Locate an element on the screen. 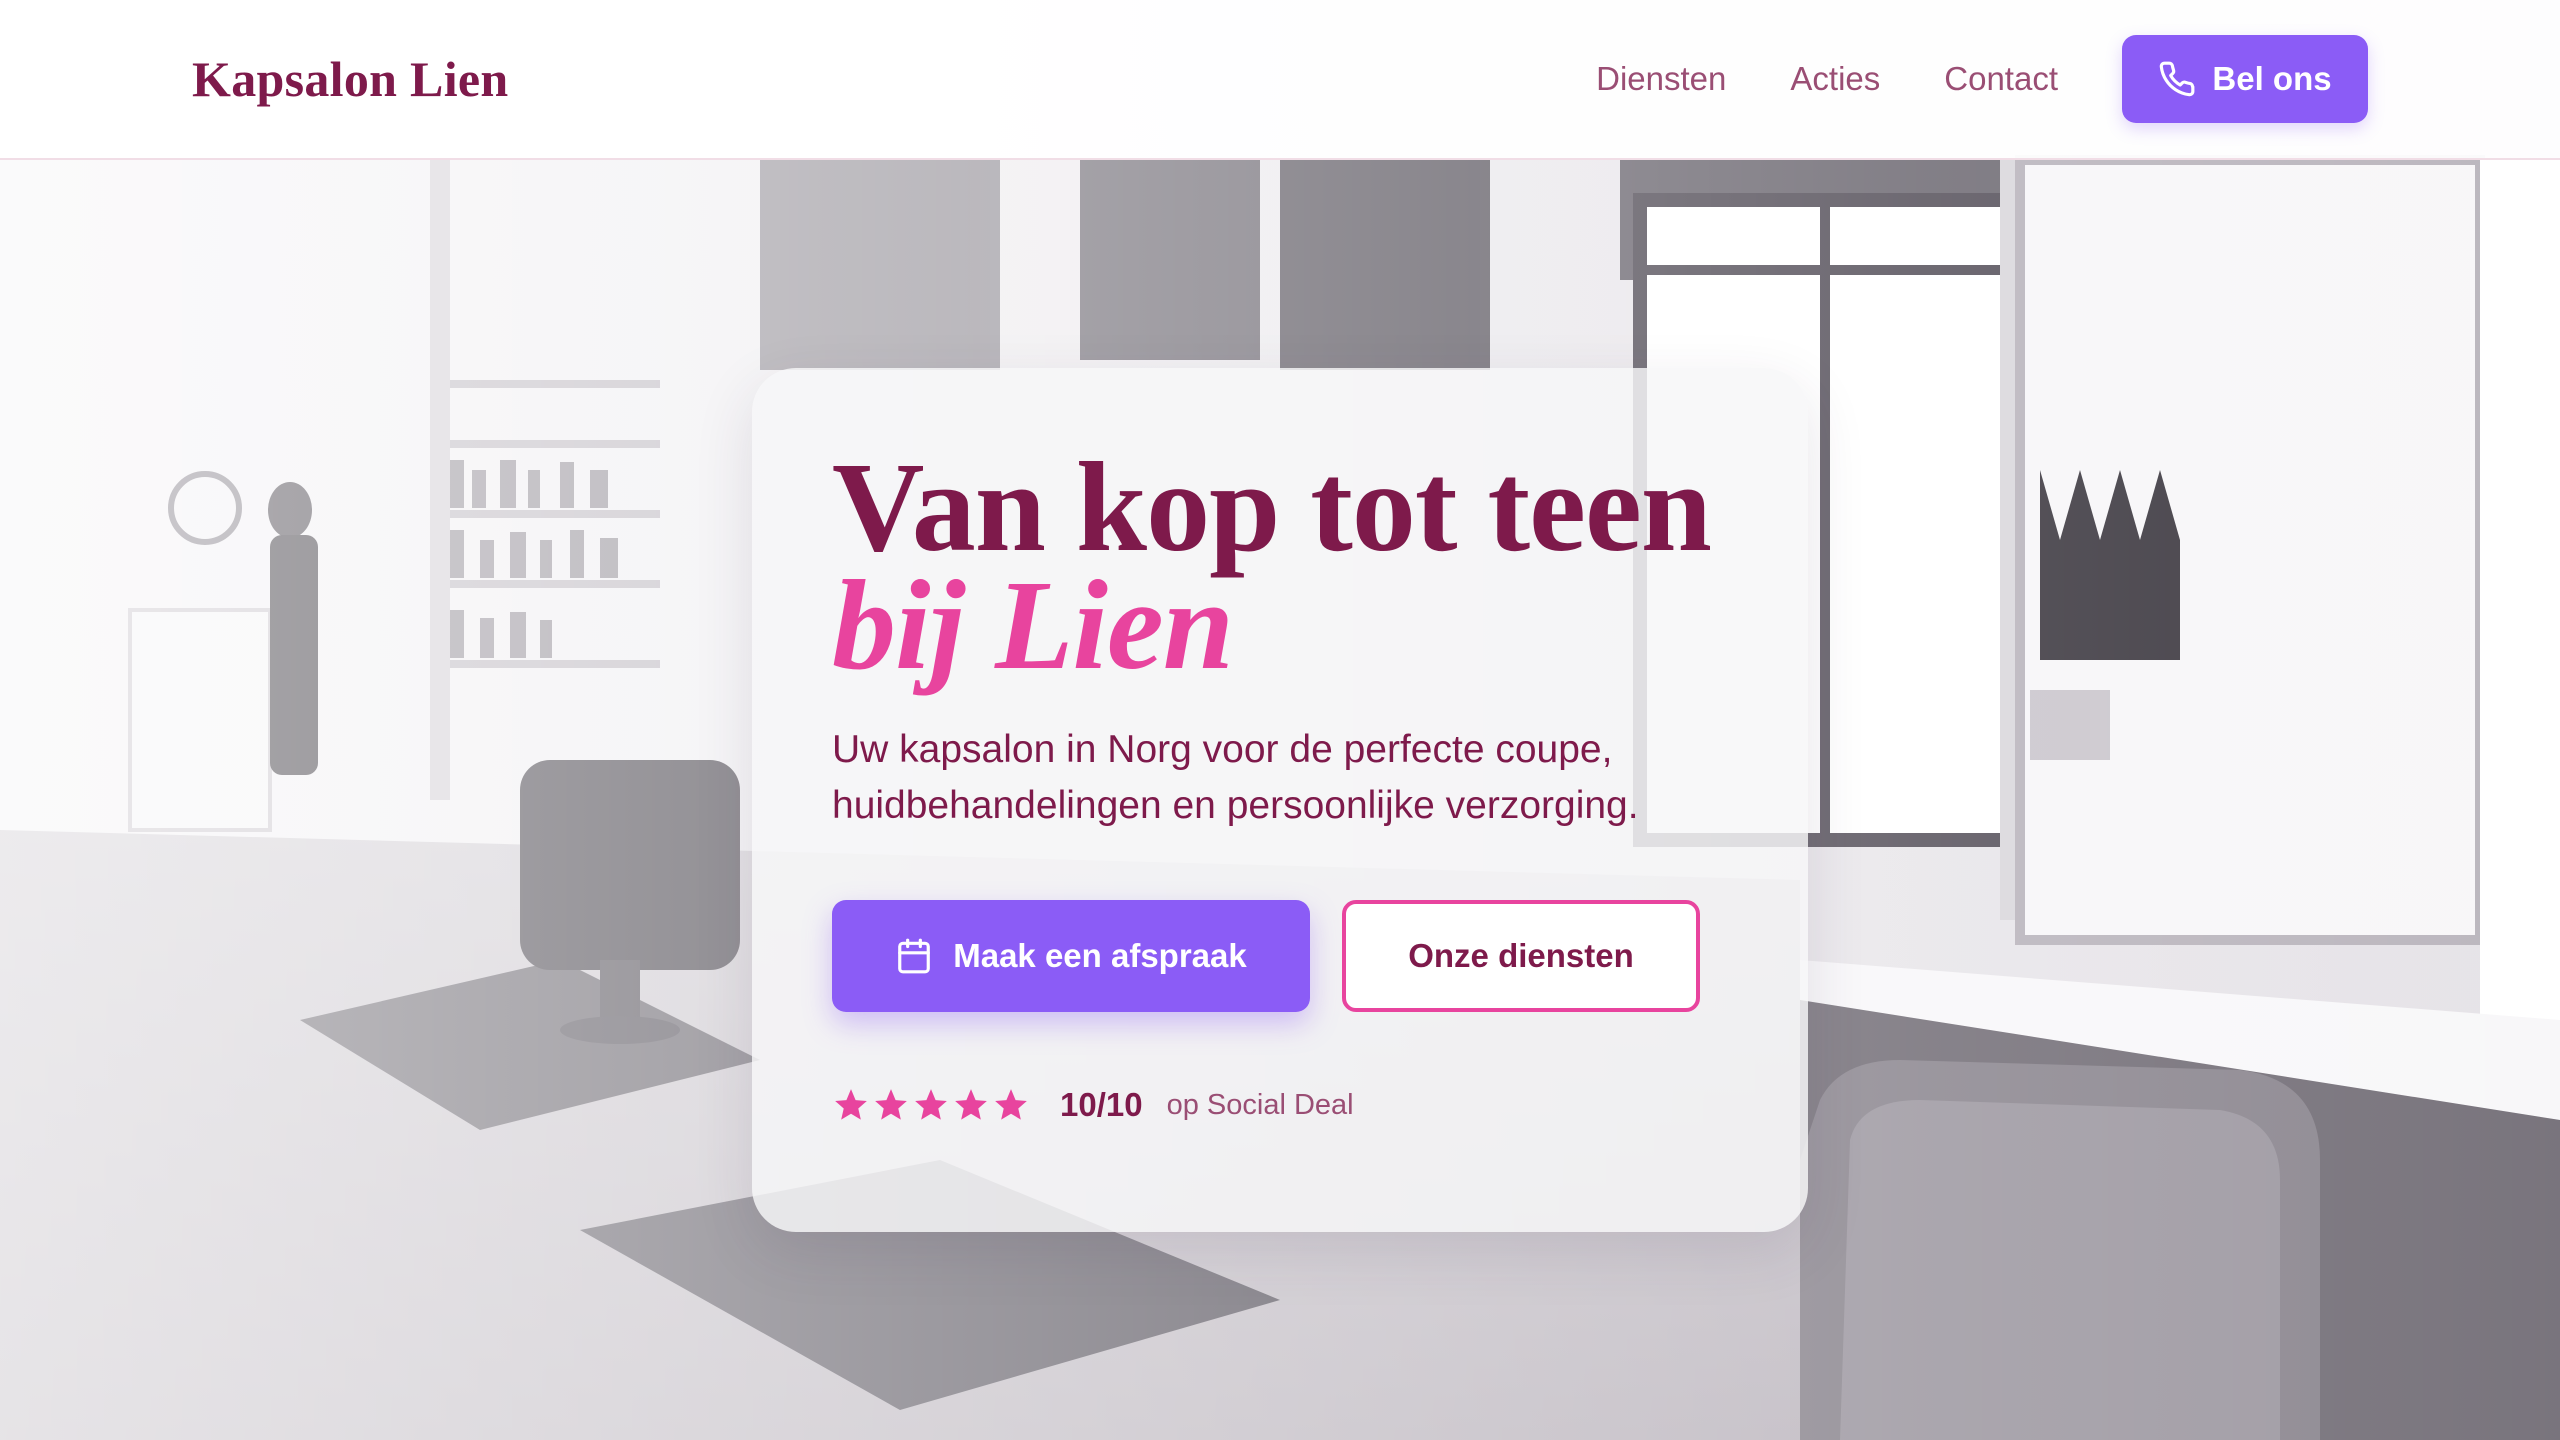 Image resolution: width=2560 pixels, height=1440 pixels. book-appointment-label: Maak een afspraak is located at coordinates (1100, 955).